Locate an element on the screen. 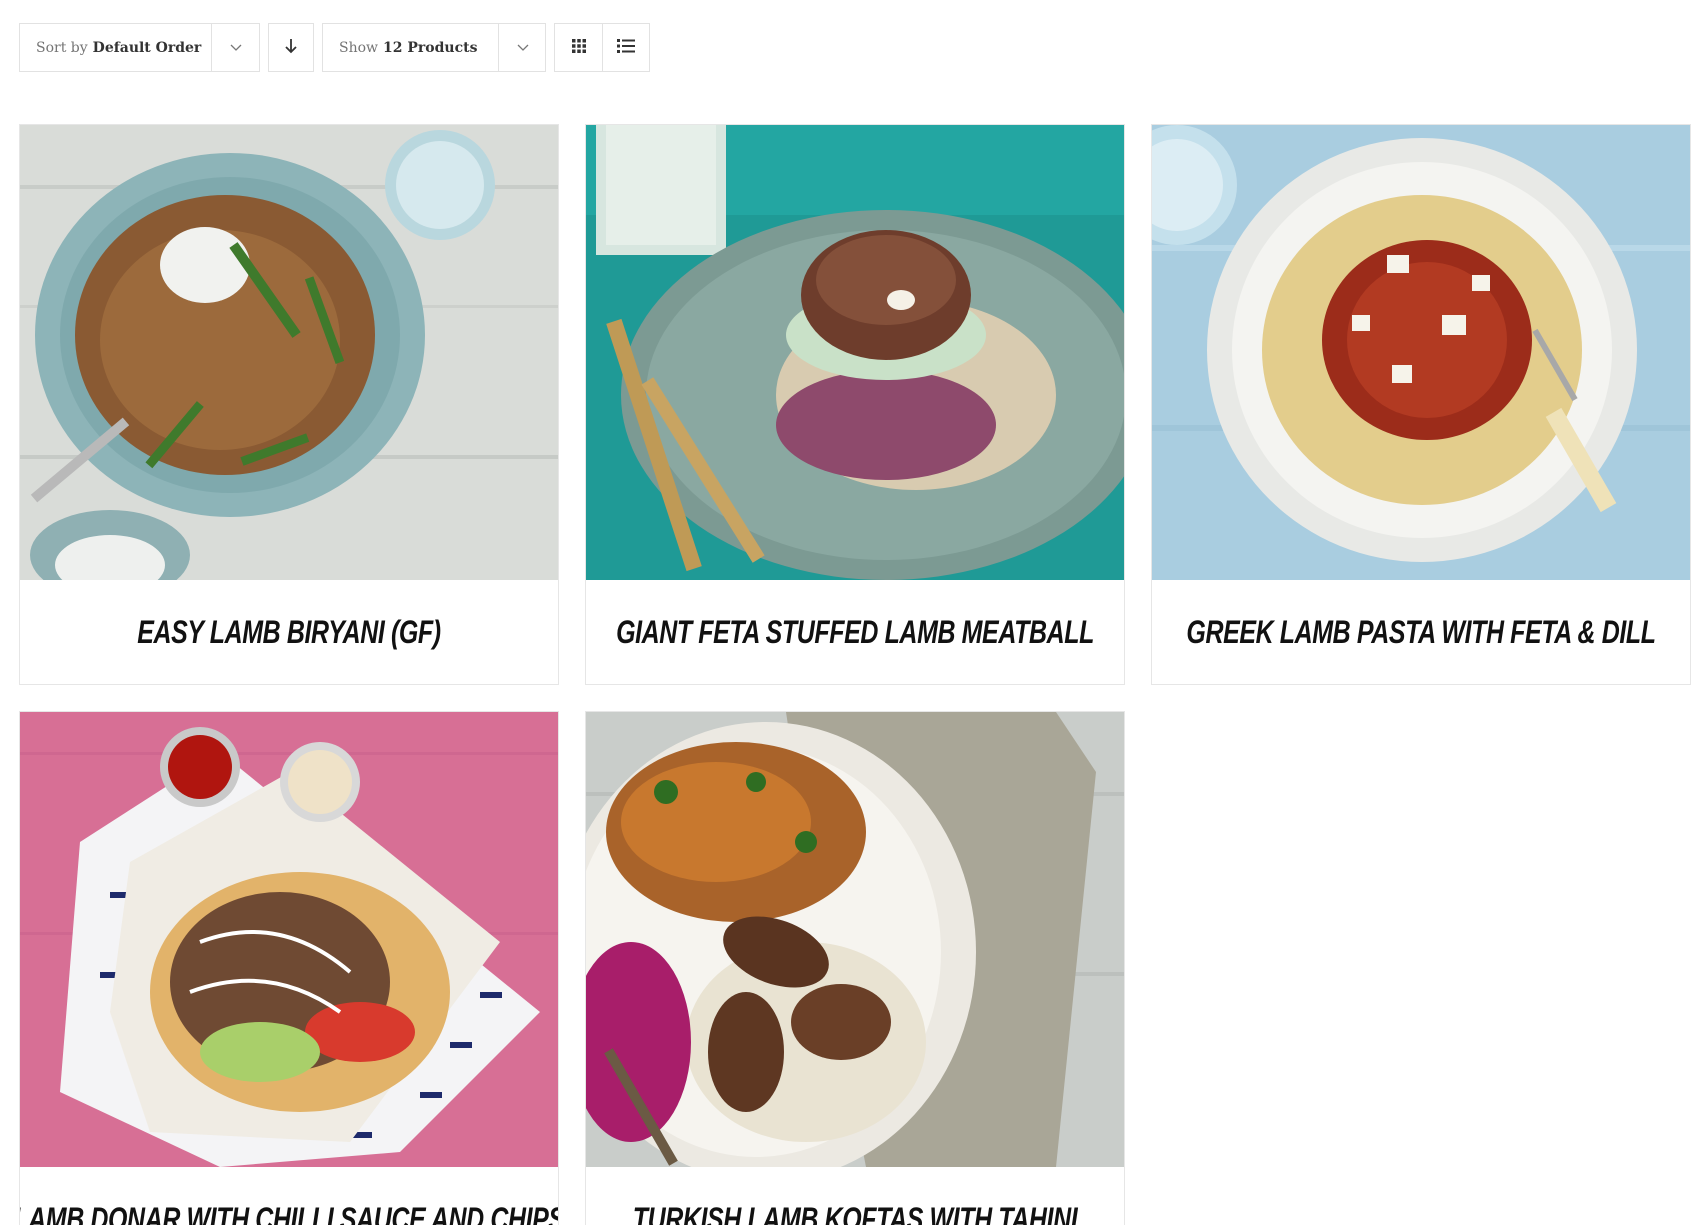 Image resolution: width=1704 pixels, height=1225 pixels. product-title: Turkish Lamb Koftas with Tahini is located at coordinates (855, 1196).